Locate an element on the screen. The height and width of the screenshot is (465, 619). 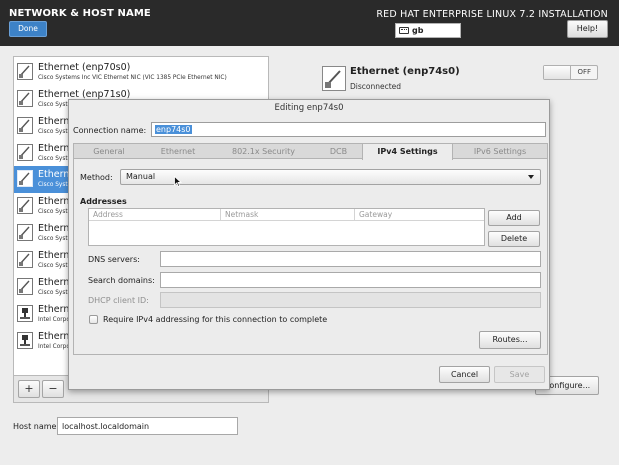
tab-ipv6-settings: IPv6 Settings is located at coordinates (500, 151).